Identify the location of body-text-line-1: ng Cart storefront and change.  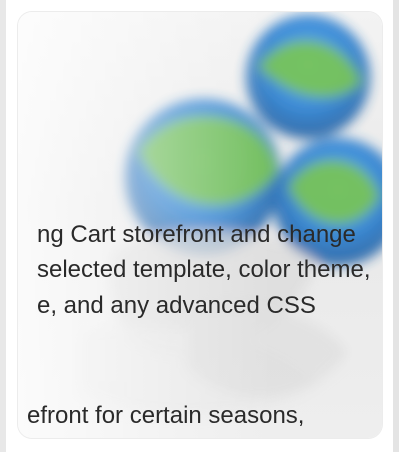
(196, 234).